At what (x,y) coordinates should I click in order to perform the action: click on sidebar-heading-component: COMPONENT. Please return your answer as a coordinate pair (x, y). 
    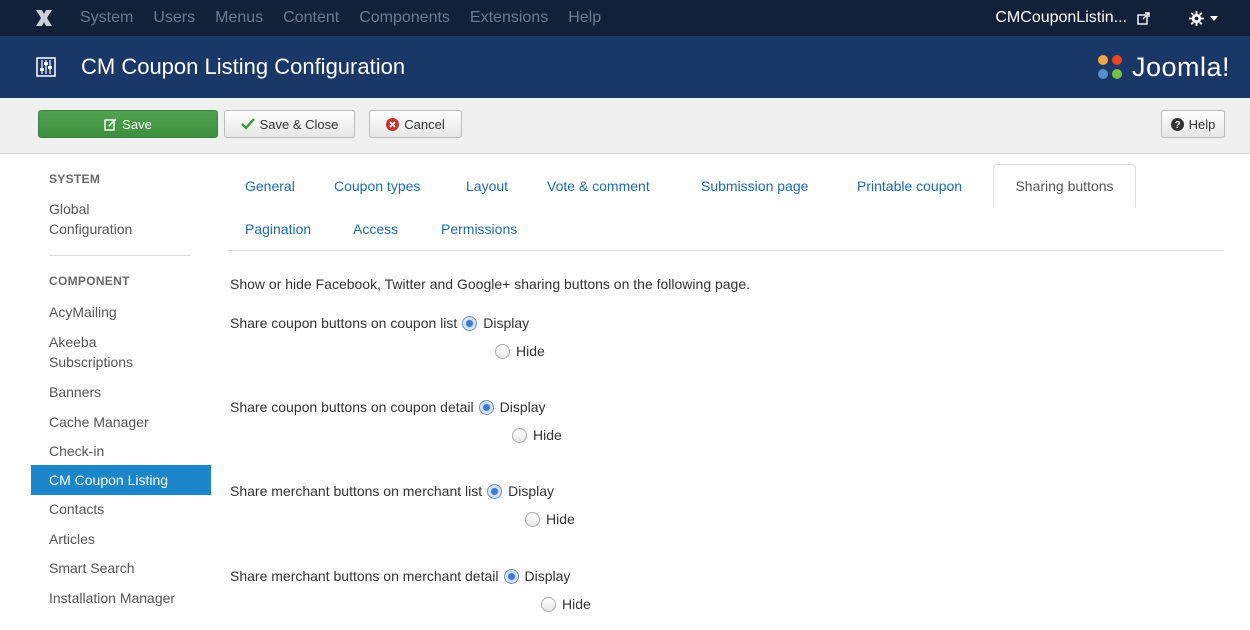
    Looking at the image, I should click on (89, 281).